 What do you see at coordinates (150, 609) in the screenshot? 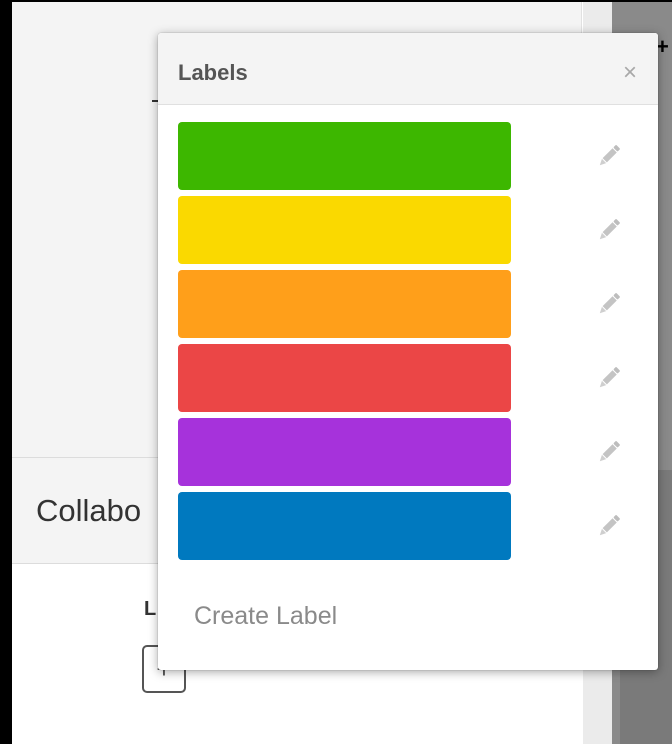
I see `labels-section-heading: L` at bounding box center [150, 609].